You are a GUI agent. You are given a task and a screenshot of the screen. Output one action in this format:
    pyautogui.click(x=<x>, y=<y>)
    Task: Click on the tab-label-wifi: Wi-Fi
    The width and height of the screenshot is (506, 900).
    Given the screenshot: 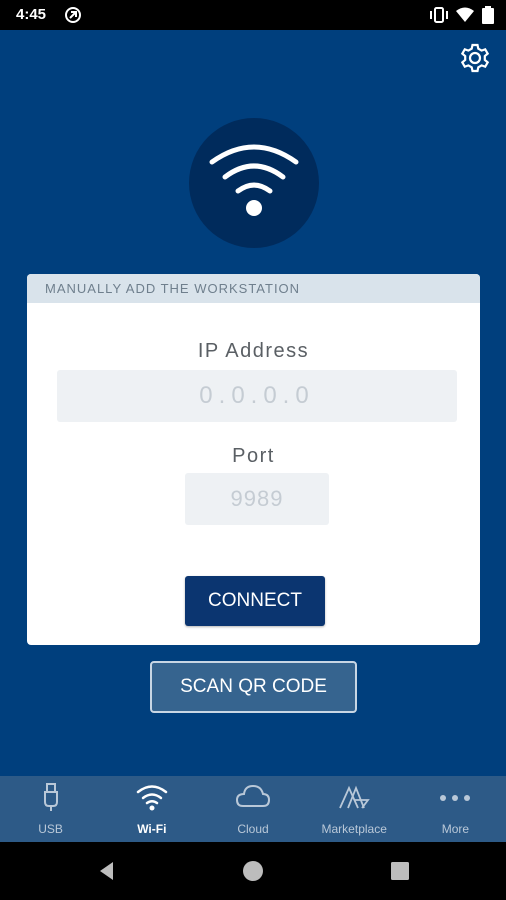 What is the action you would take?
    pyautogui.click(x=152, y=829)
    